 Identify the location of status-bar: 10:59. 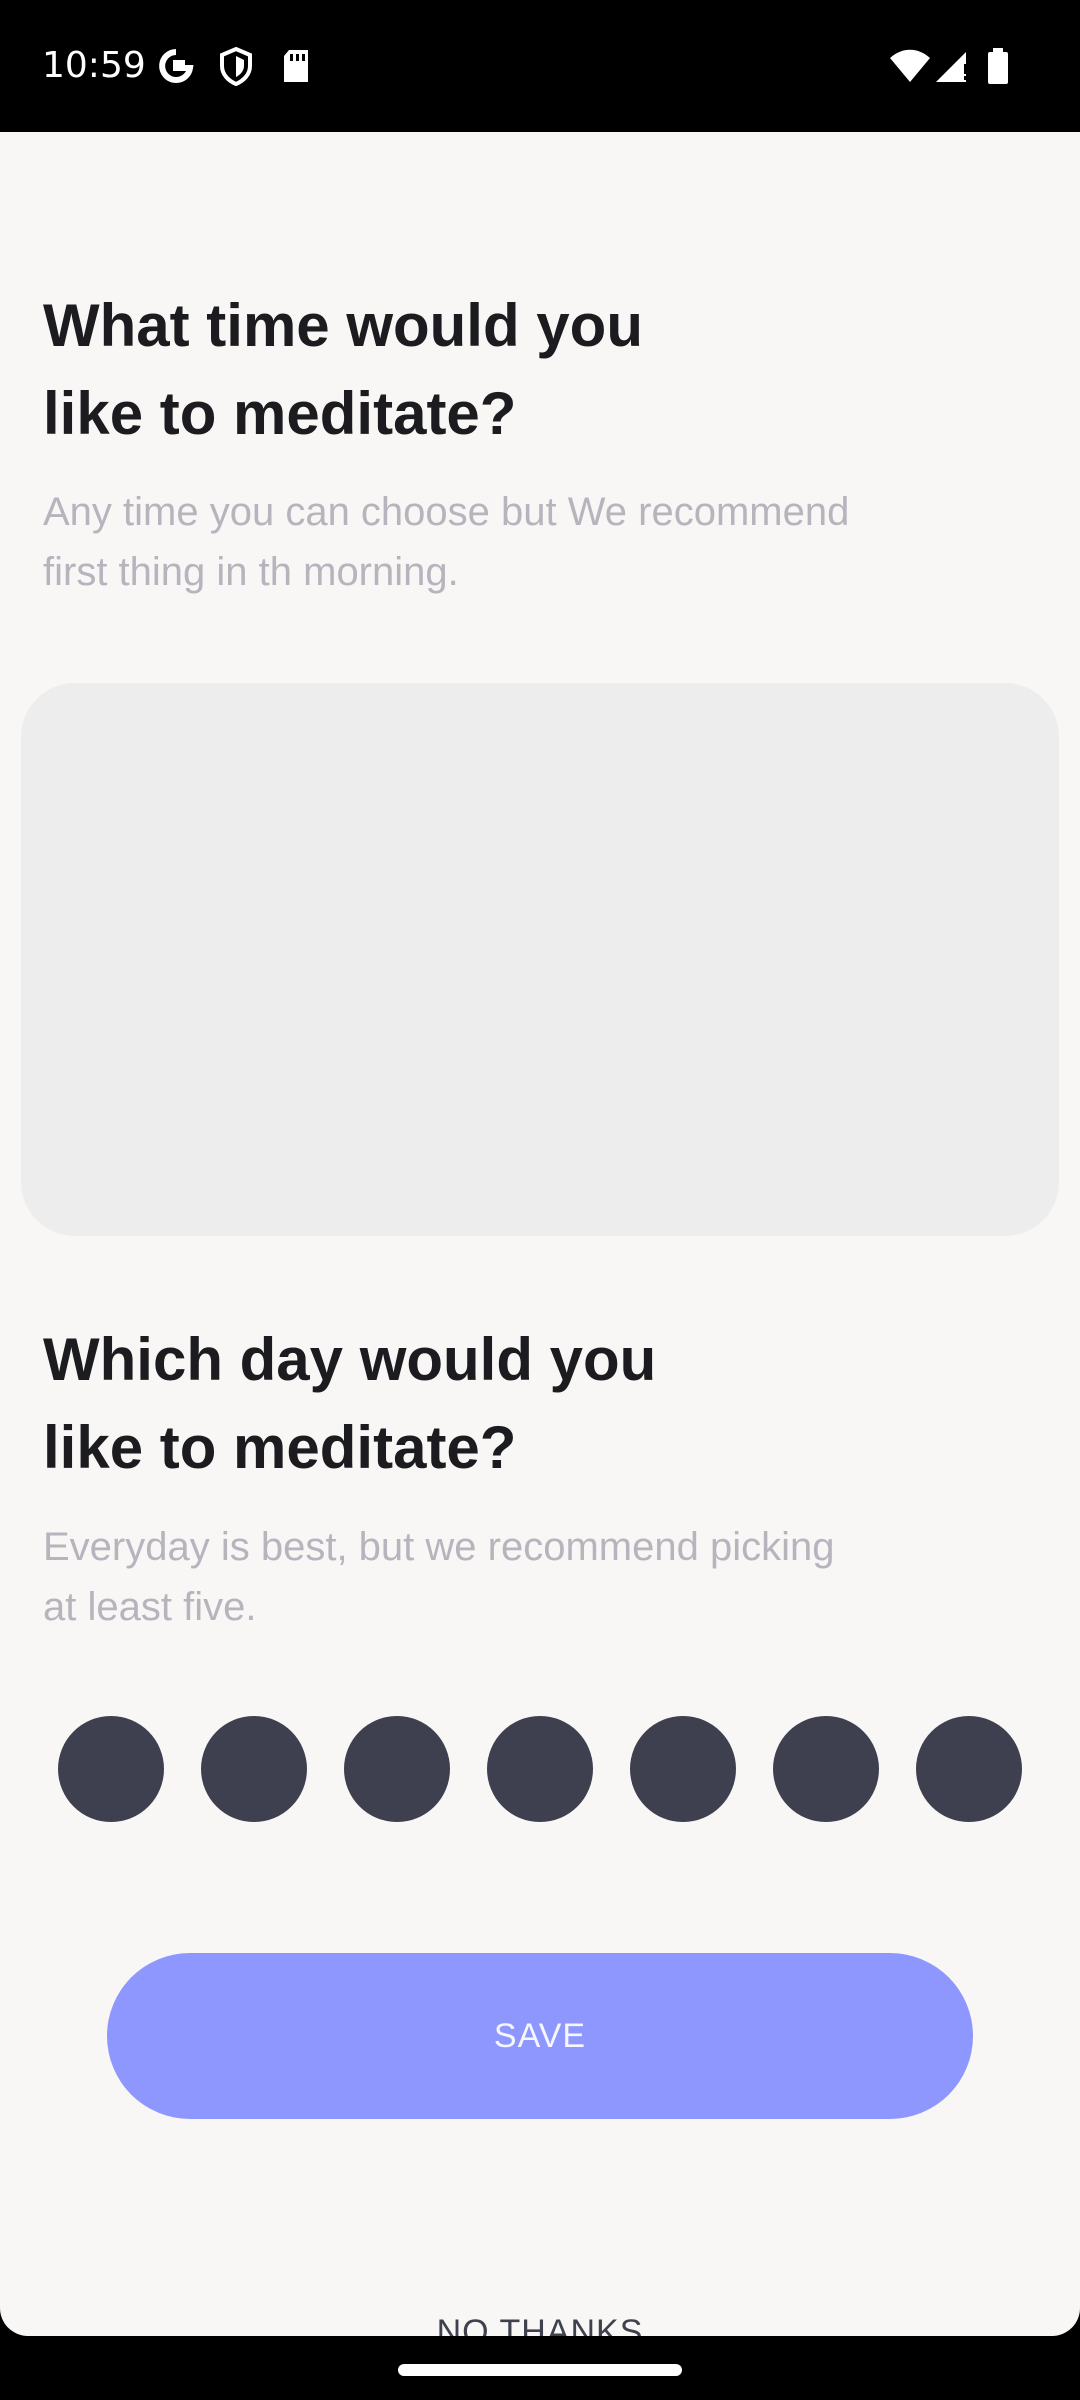
(540, 66).